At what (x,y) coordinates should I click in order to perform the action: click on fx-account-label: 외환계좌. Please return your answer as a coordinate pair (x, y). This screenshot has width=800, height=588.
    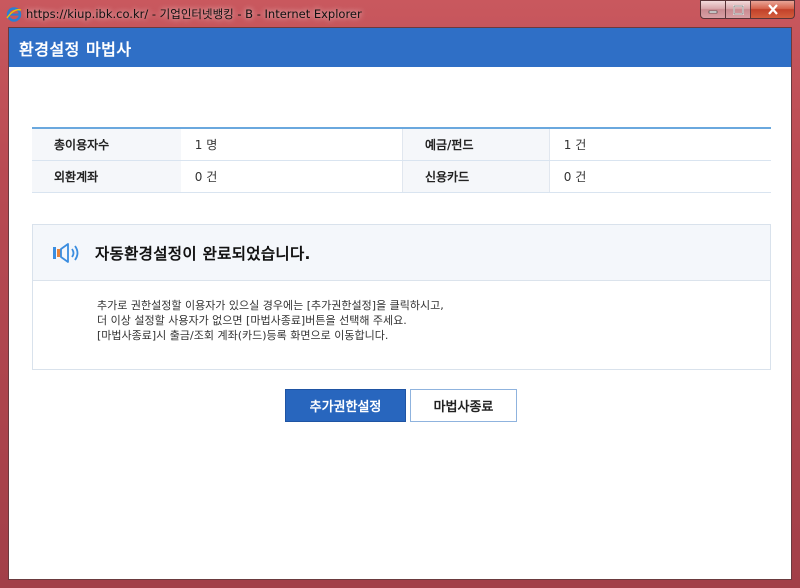
    Looking at the image, I should click on (106, 176).